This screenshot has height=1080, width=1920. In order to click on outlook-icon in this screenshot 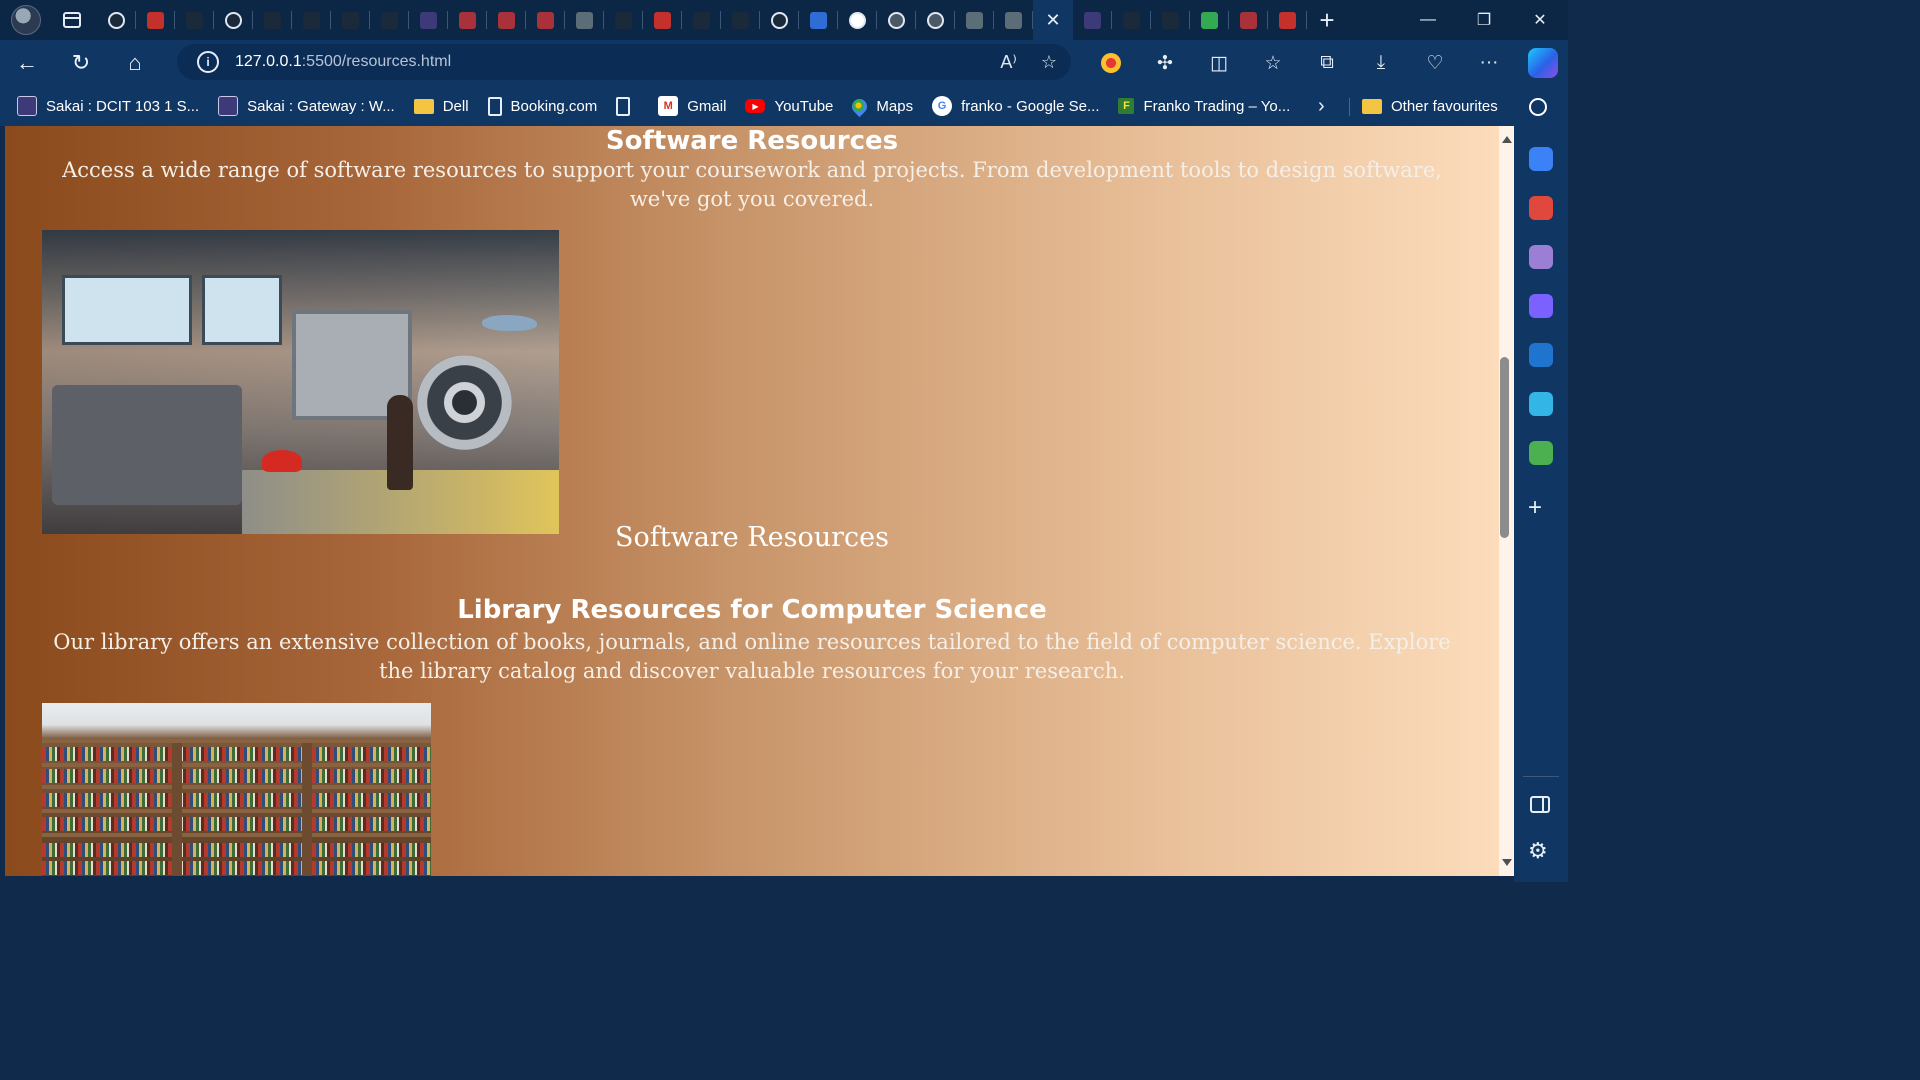, I will do `click(1541, 355)`.